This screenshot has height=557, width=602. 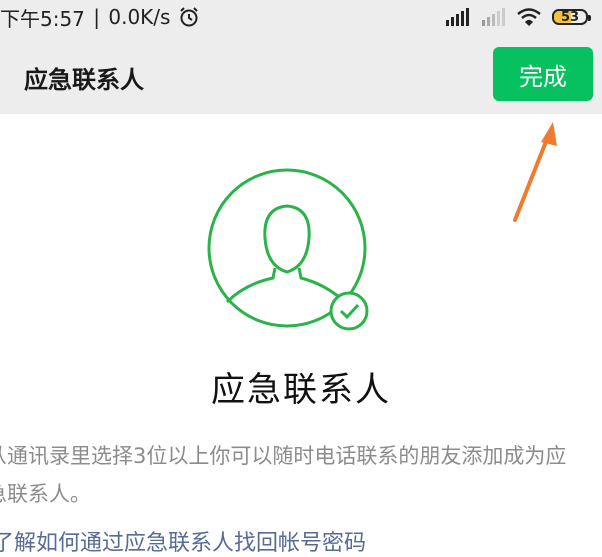 I want to click on battery-level: 53, so click(x=570, y=17).